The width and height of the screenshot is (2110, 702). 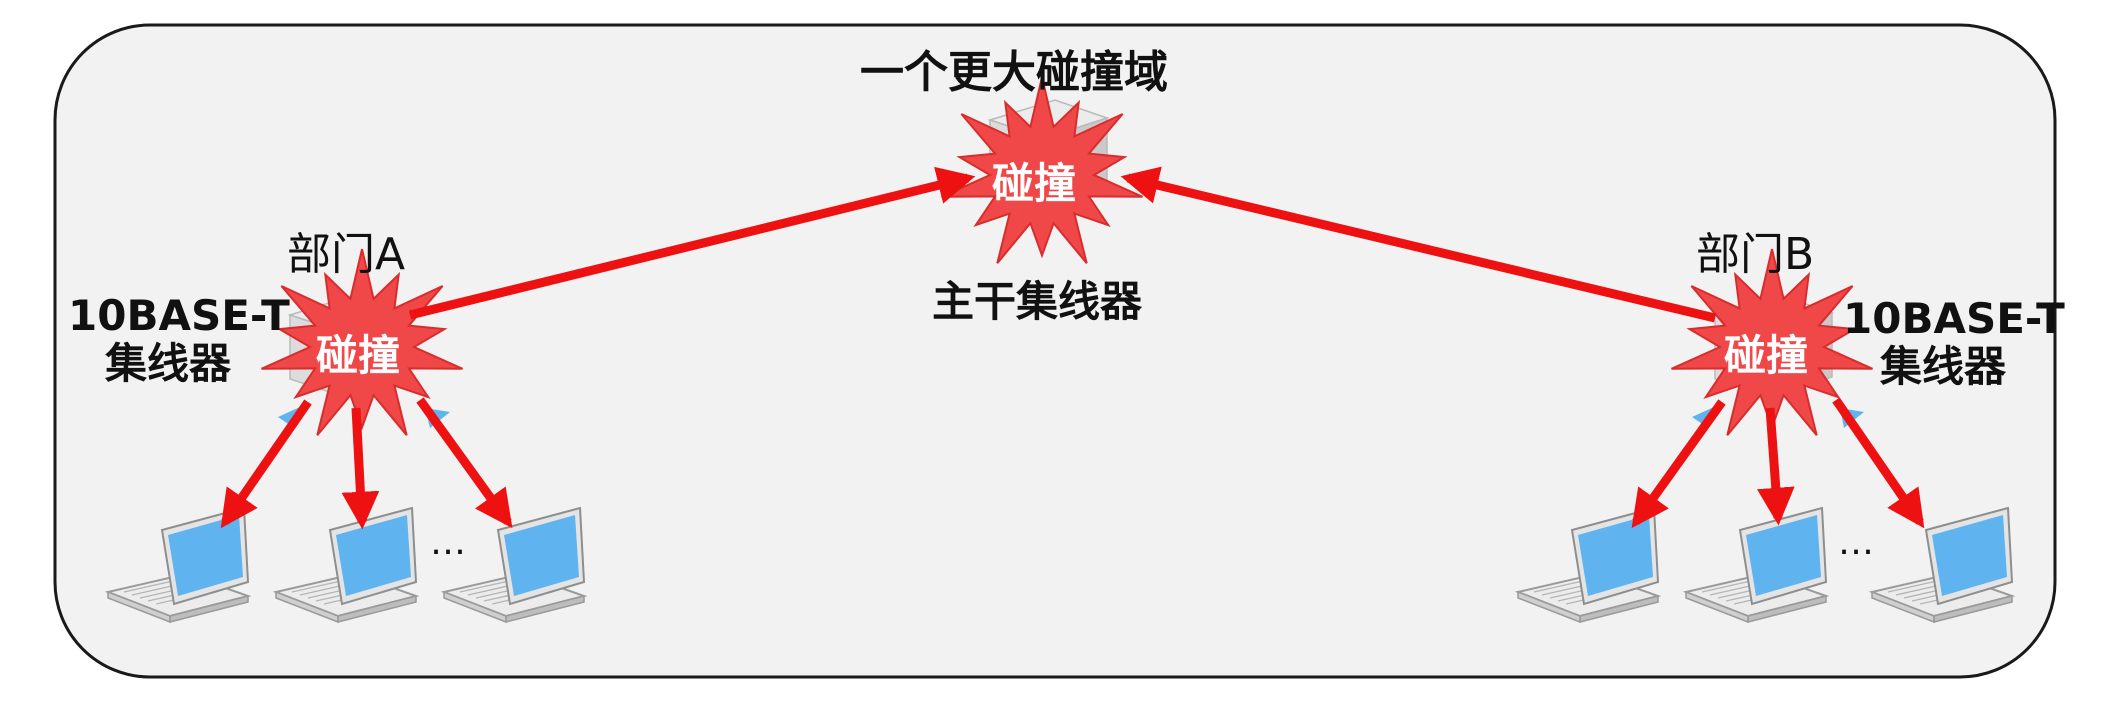 I want to click on dept-a-collision-label: 碰撞, so click(x=358, y=355).